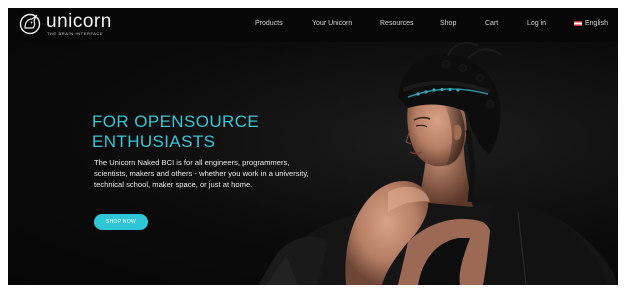 This screenshot has height=290, width=626. Describe the element at coordinates (578, 23) in the screenshot. I see `uk-flag-icon` at that location.